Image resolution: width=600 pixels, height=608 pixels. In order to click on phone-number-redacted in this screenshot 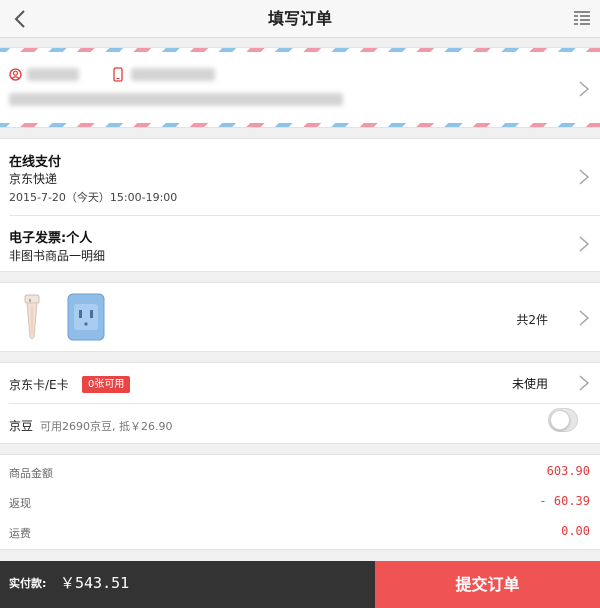, I will do `click(173, 74)`.